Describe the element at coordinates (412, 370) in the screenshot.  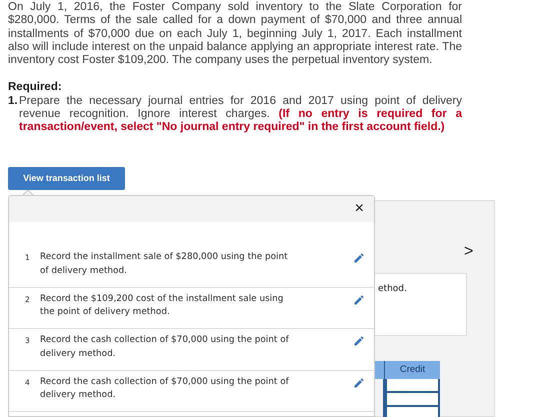
I see `column-header: Credit` at that location.